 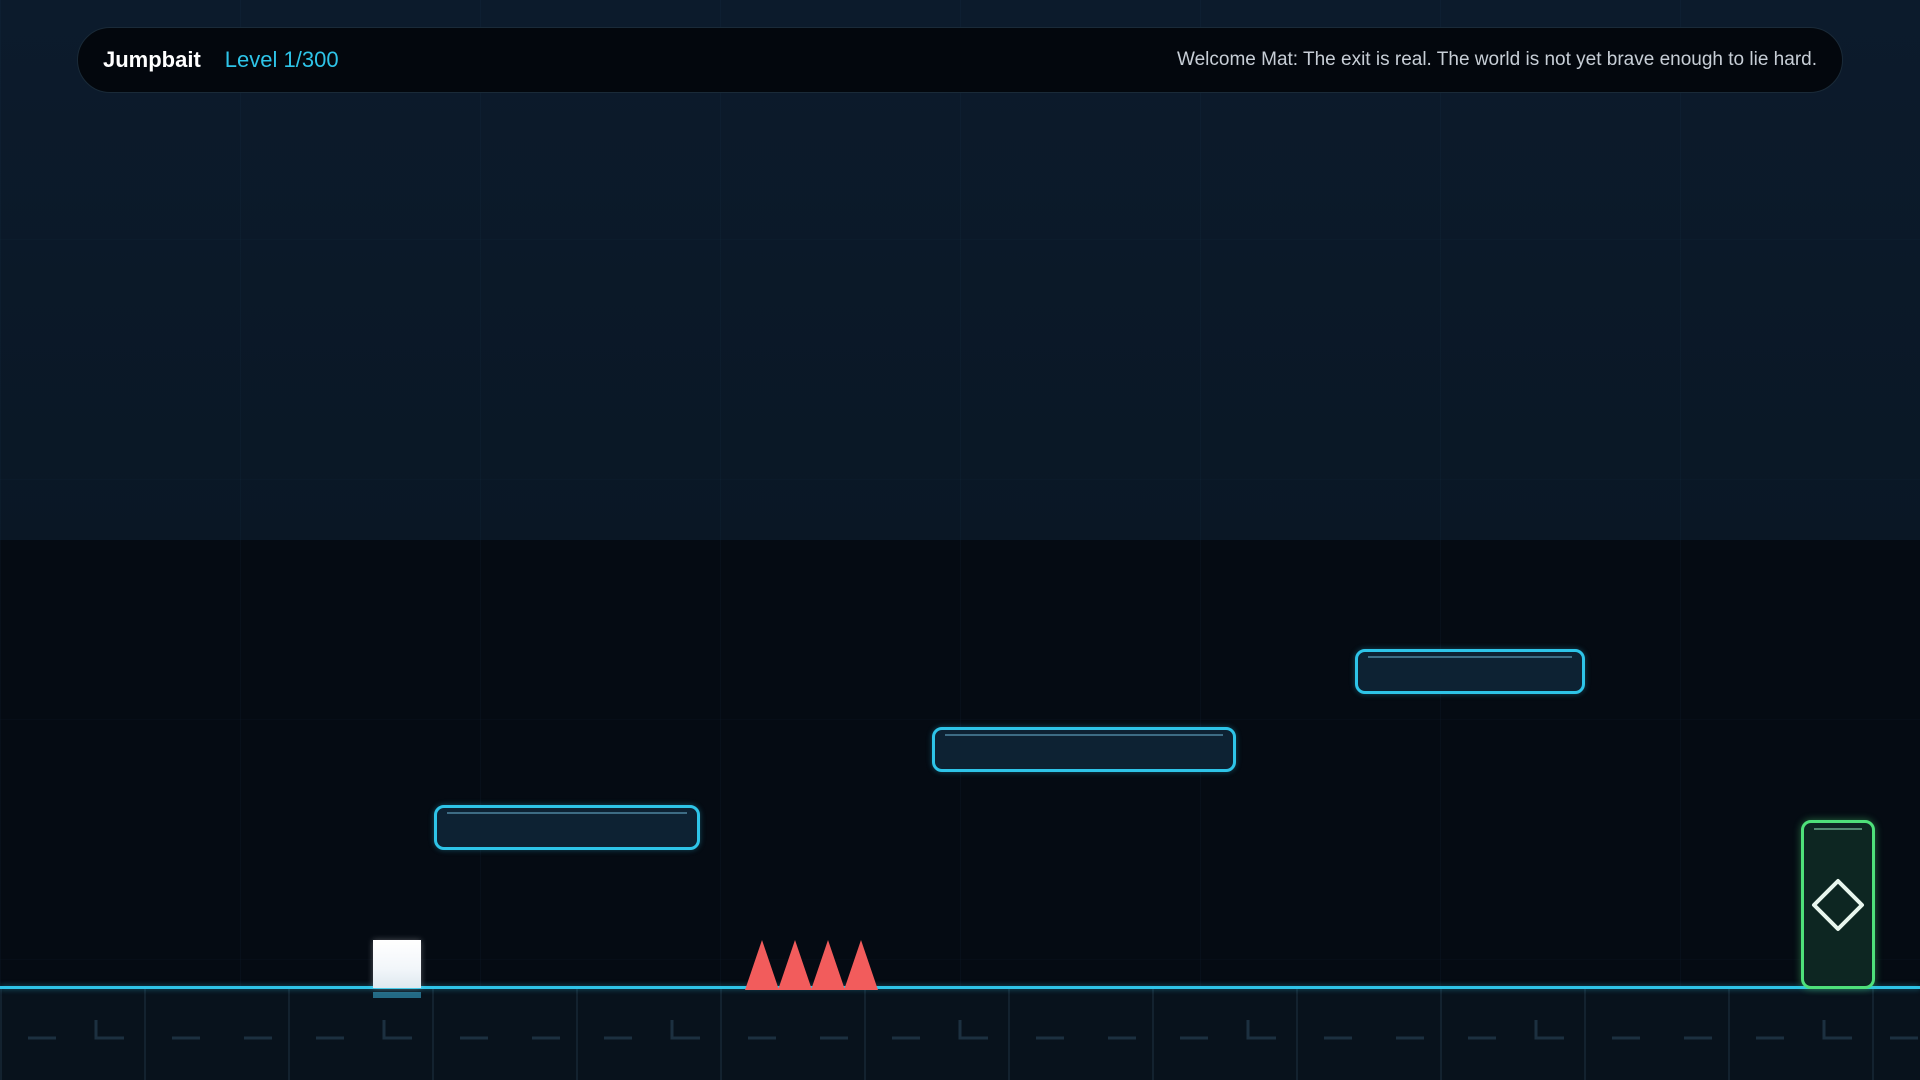 I want to click on game-title: Jumpbait, so click(x=152, y=59).